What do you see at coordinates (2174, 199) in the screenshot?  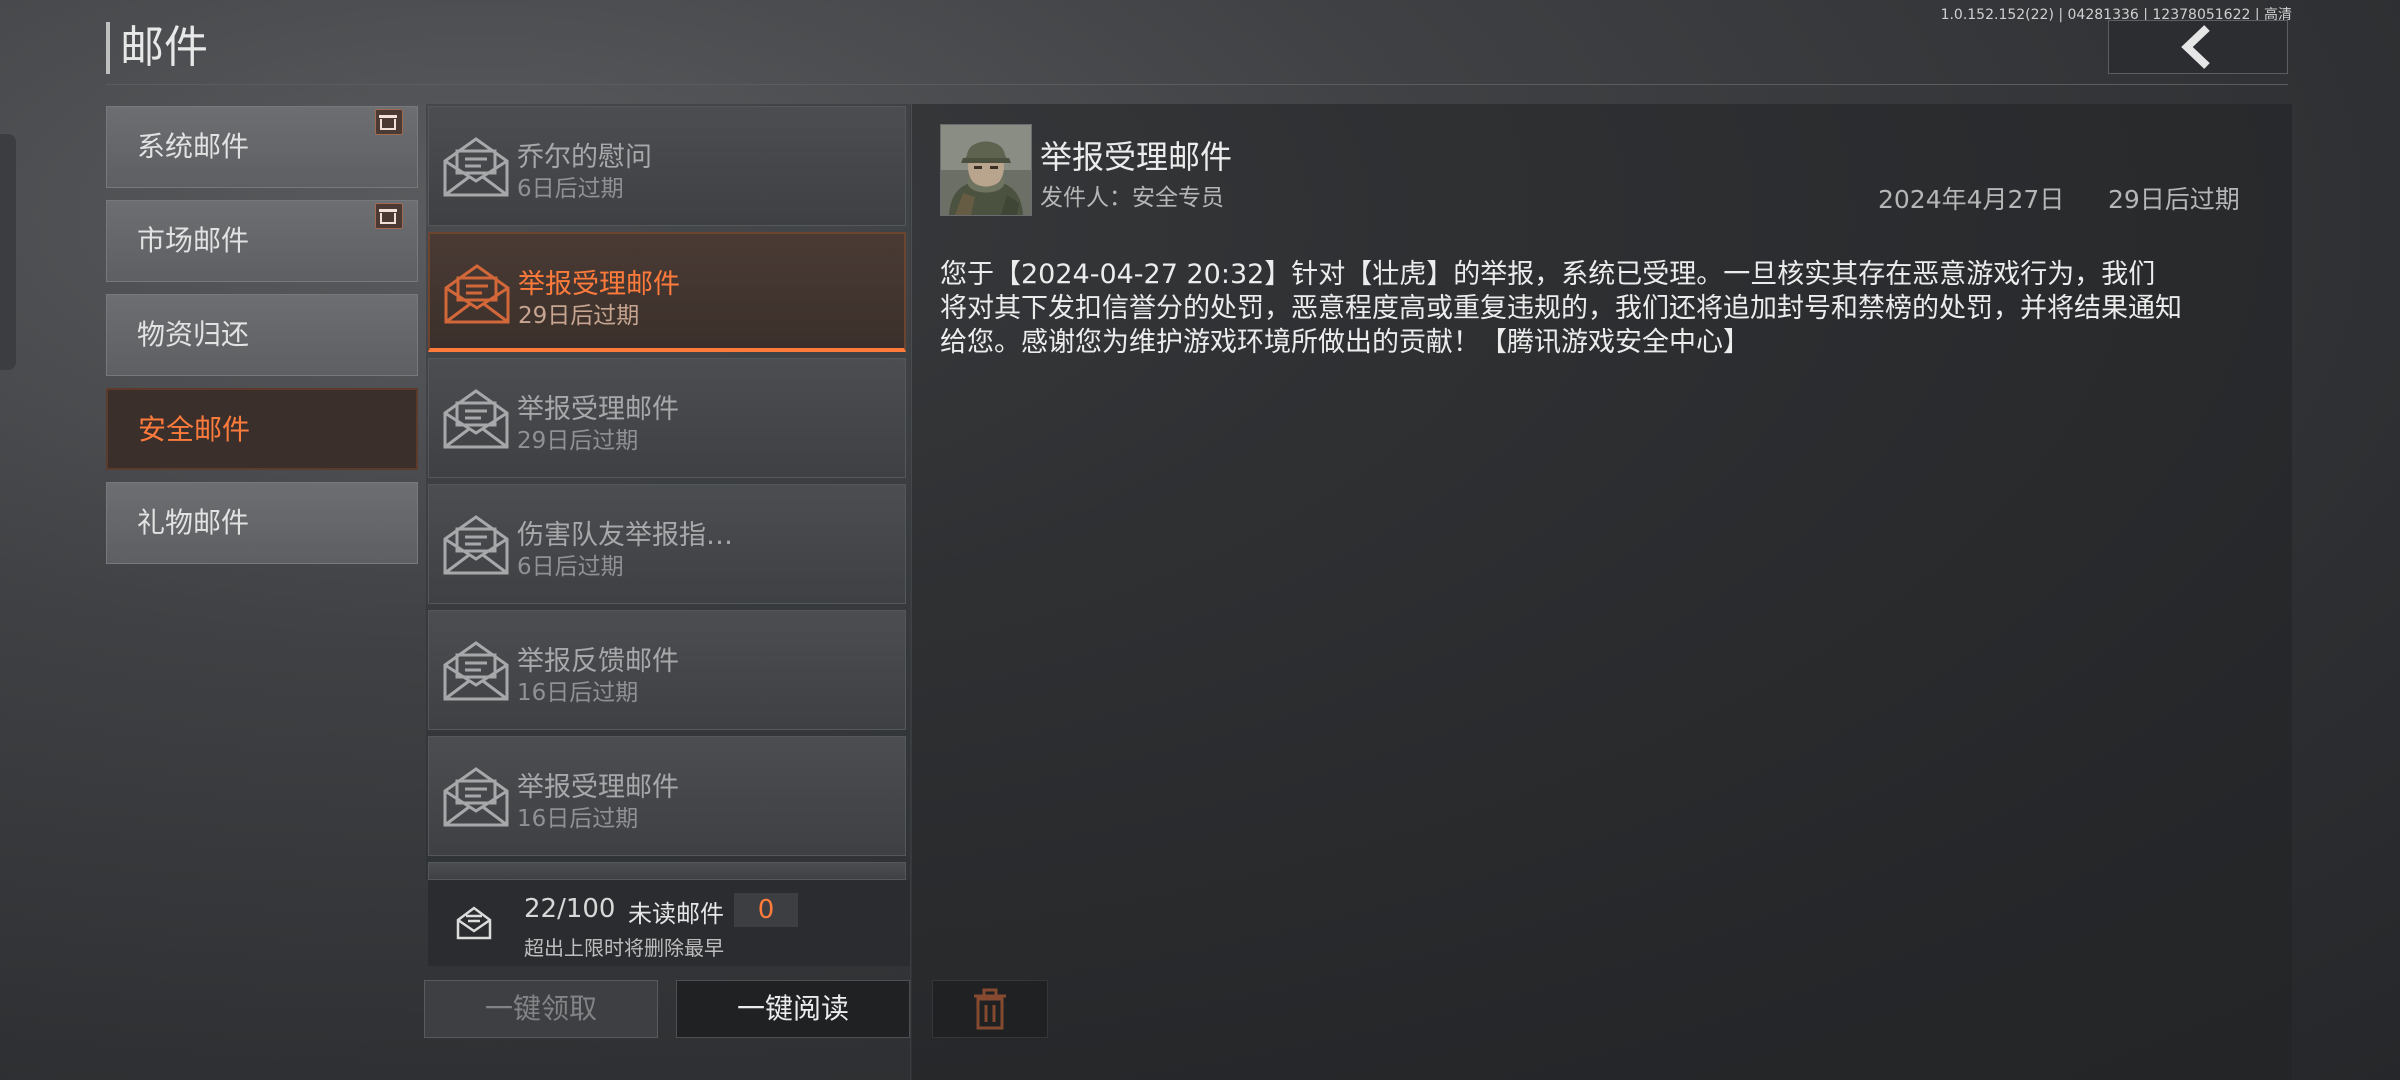 I see `mail-detail-expiry: 29日后过期` at bounding box center [2174, 199].